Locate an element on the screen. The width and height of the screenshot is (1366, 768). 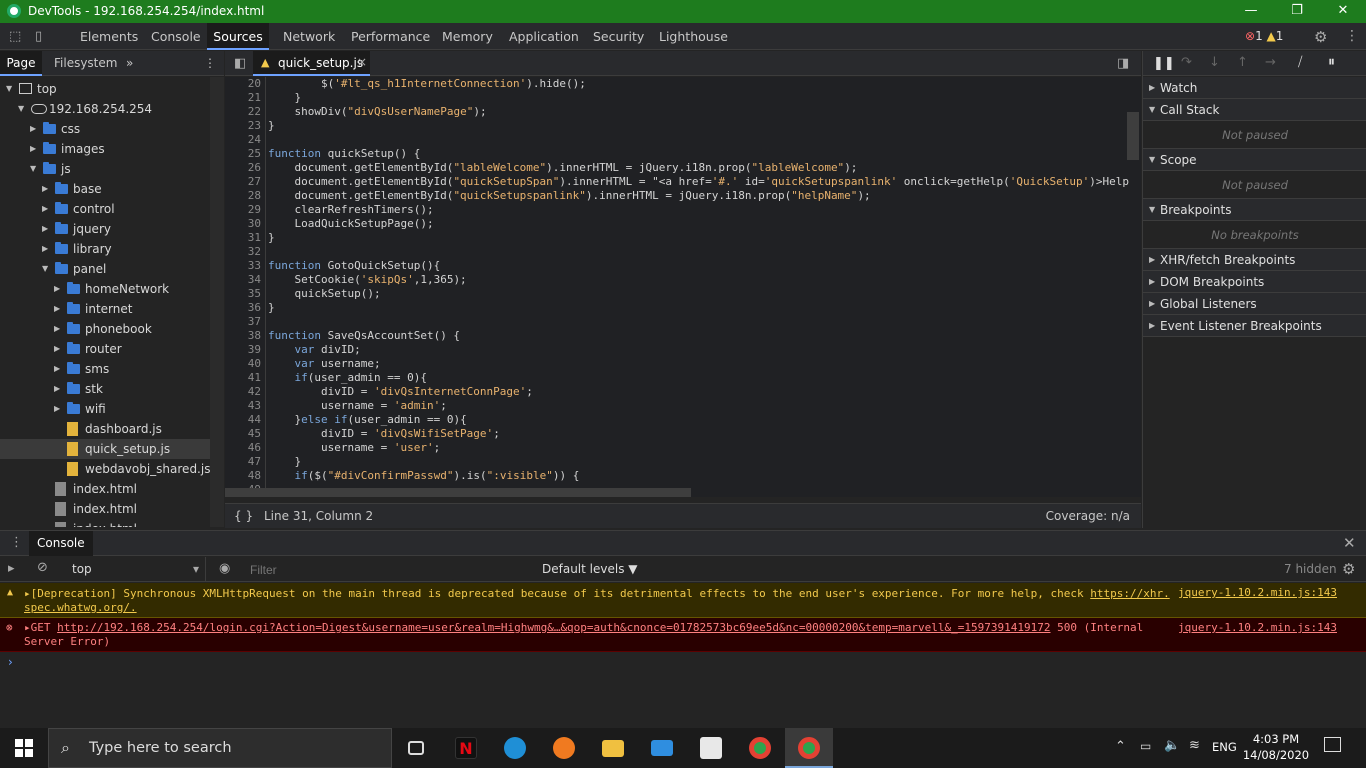
tree-item: ▶ internet is located at coordinates (105, 309).